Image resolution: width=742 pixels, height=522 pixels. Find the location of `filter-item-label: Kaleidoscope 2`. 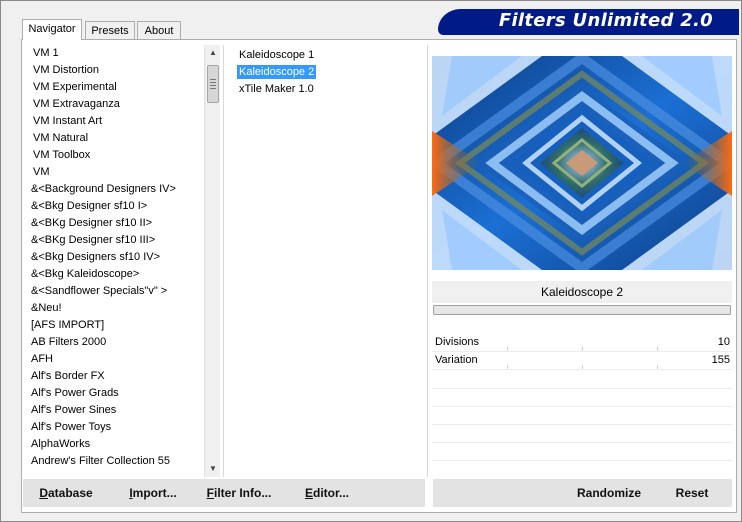

filter-item-label: Kaleidoscope 2 is located at coordinates (277, 72).